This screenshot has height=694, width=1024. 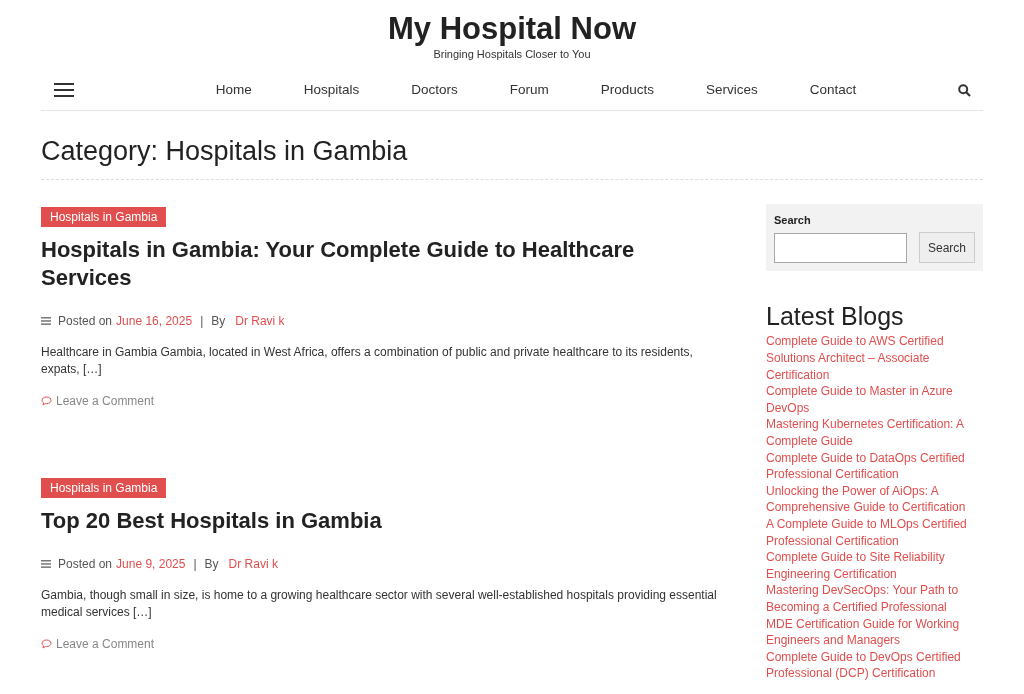 I want to click on nav-link: Doctors, so click(x=434, y=90).